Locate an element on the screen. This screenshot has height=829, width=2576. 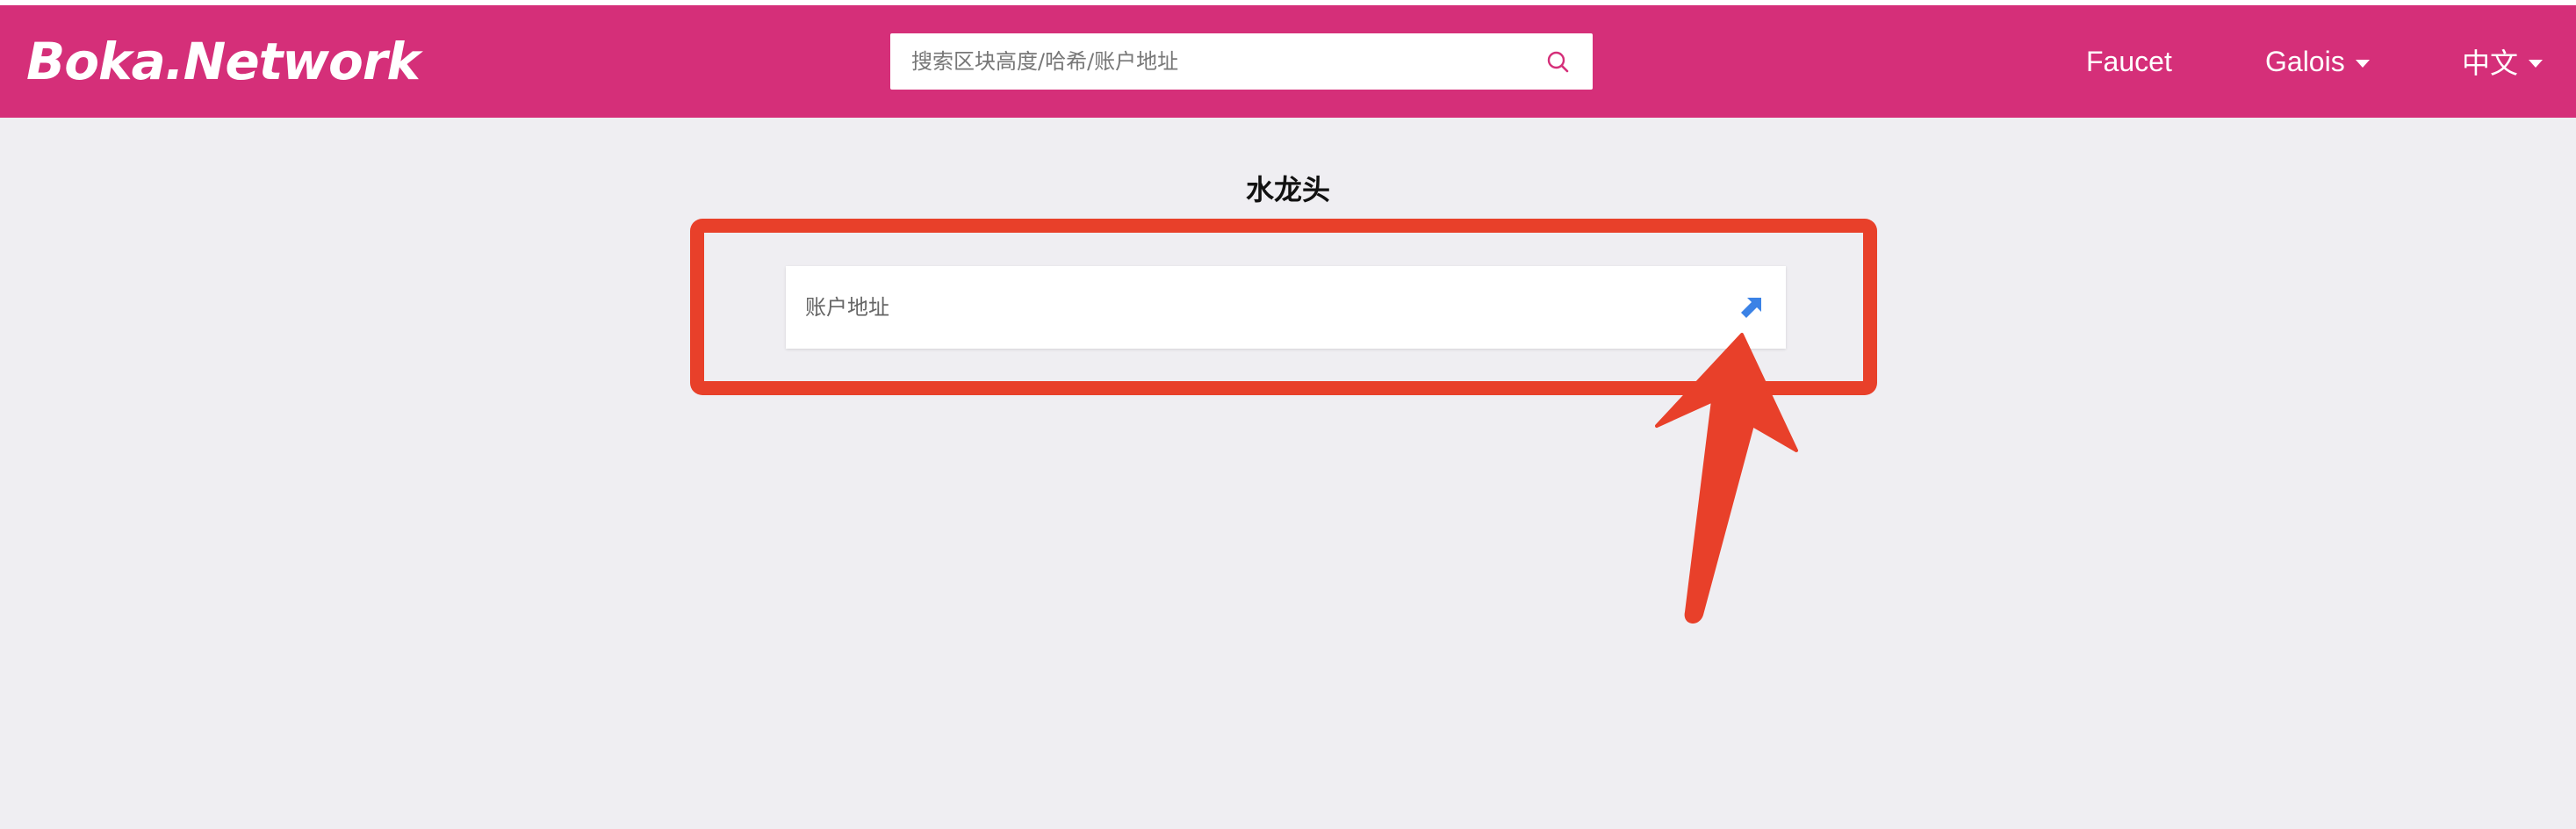
navbar: Boka.Network is located at coordinates (1288, 61).